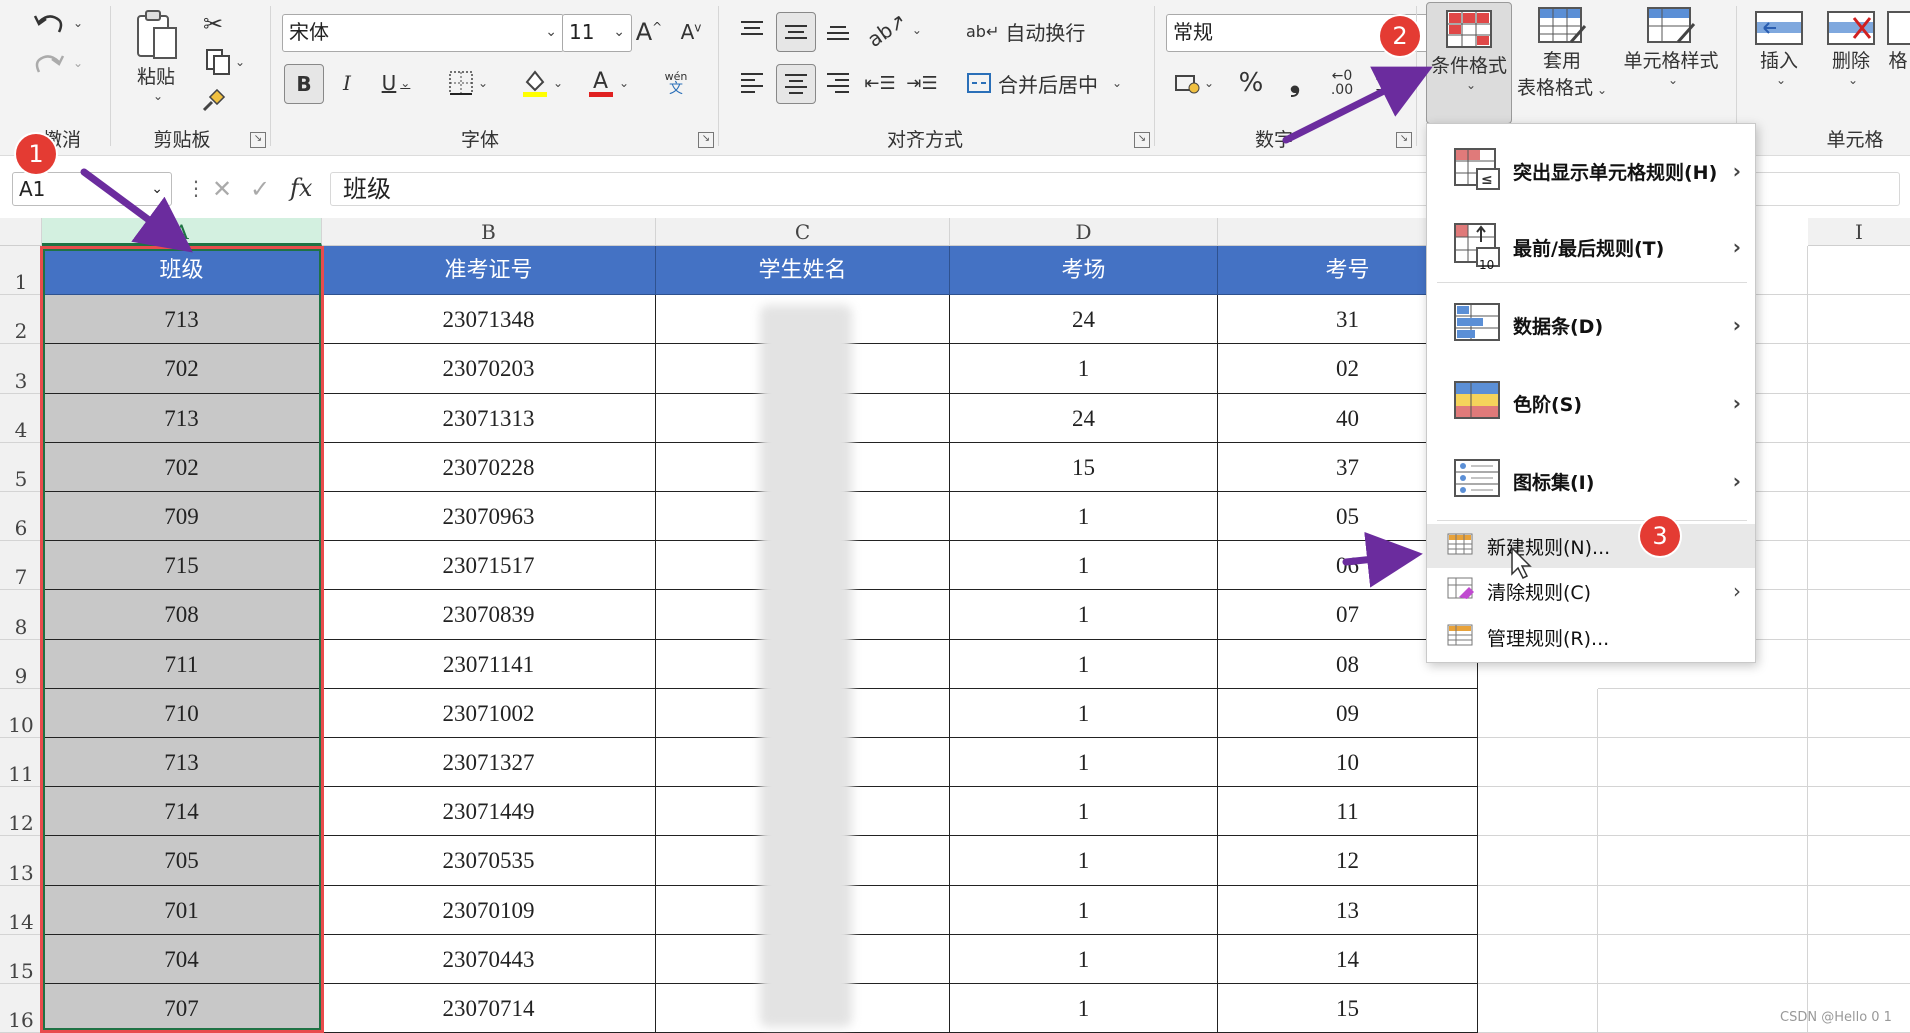 This screenshot has height=1033, width=1910. I want to click on table-cell: 10, so click(1348, 763).